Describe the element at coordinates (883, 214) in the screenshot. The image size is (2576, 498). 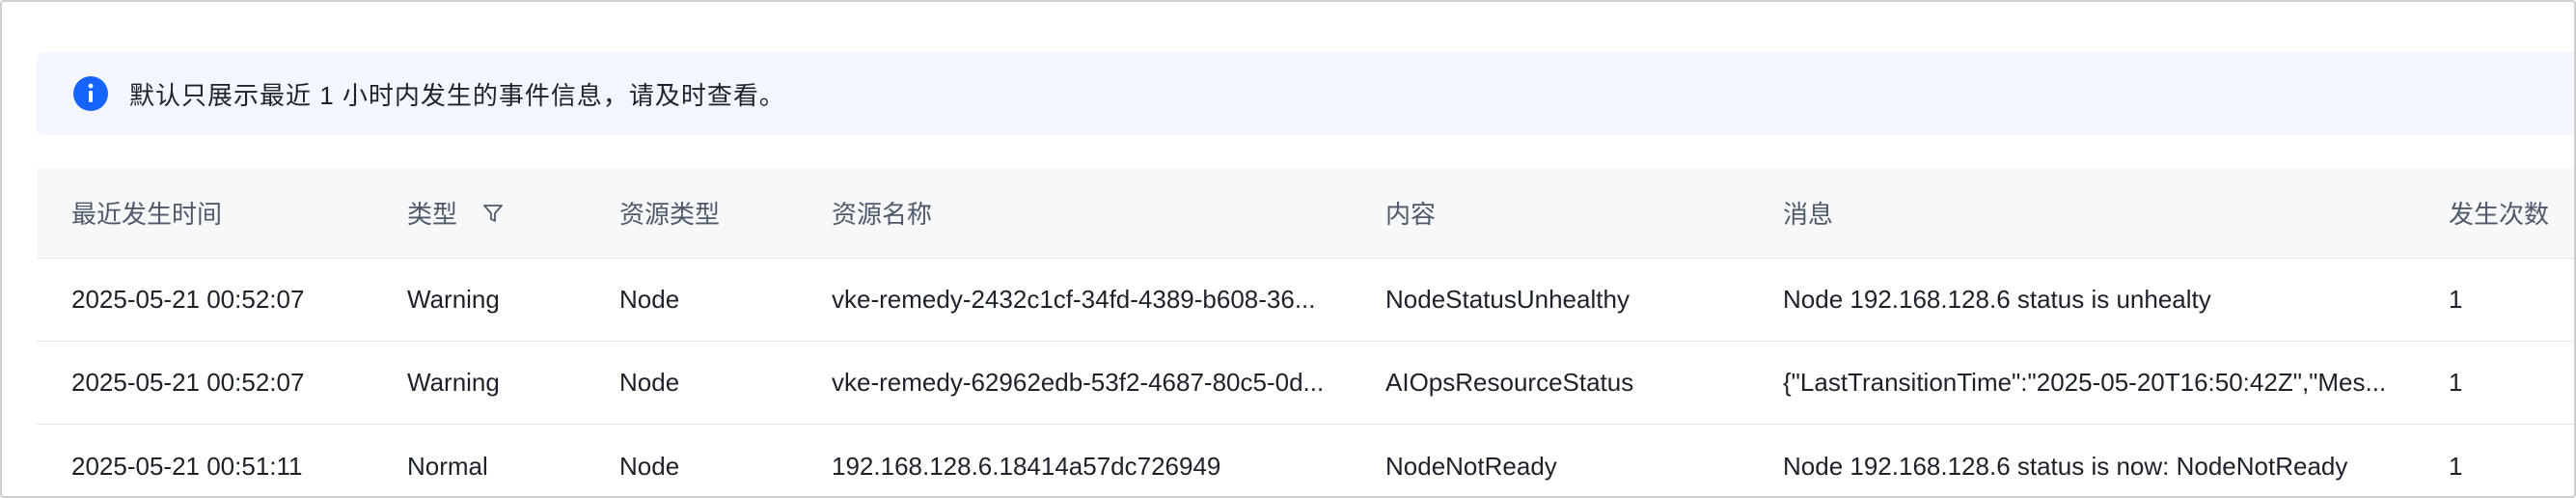
I see `column-header-resource-name: 资源名称` at that location.